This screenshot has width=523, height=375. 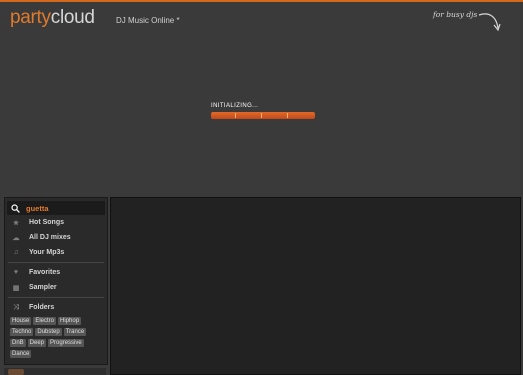 I want to click on genre-tag: House, so click(x=21, y=321).